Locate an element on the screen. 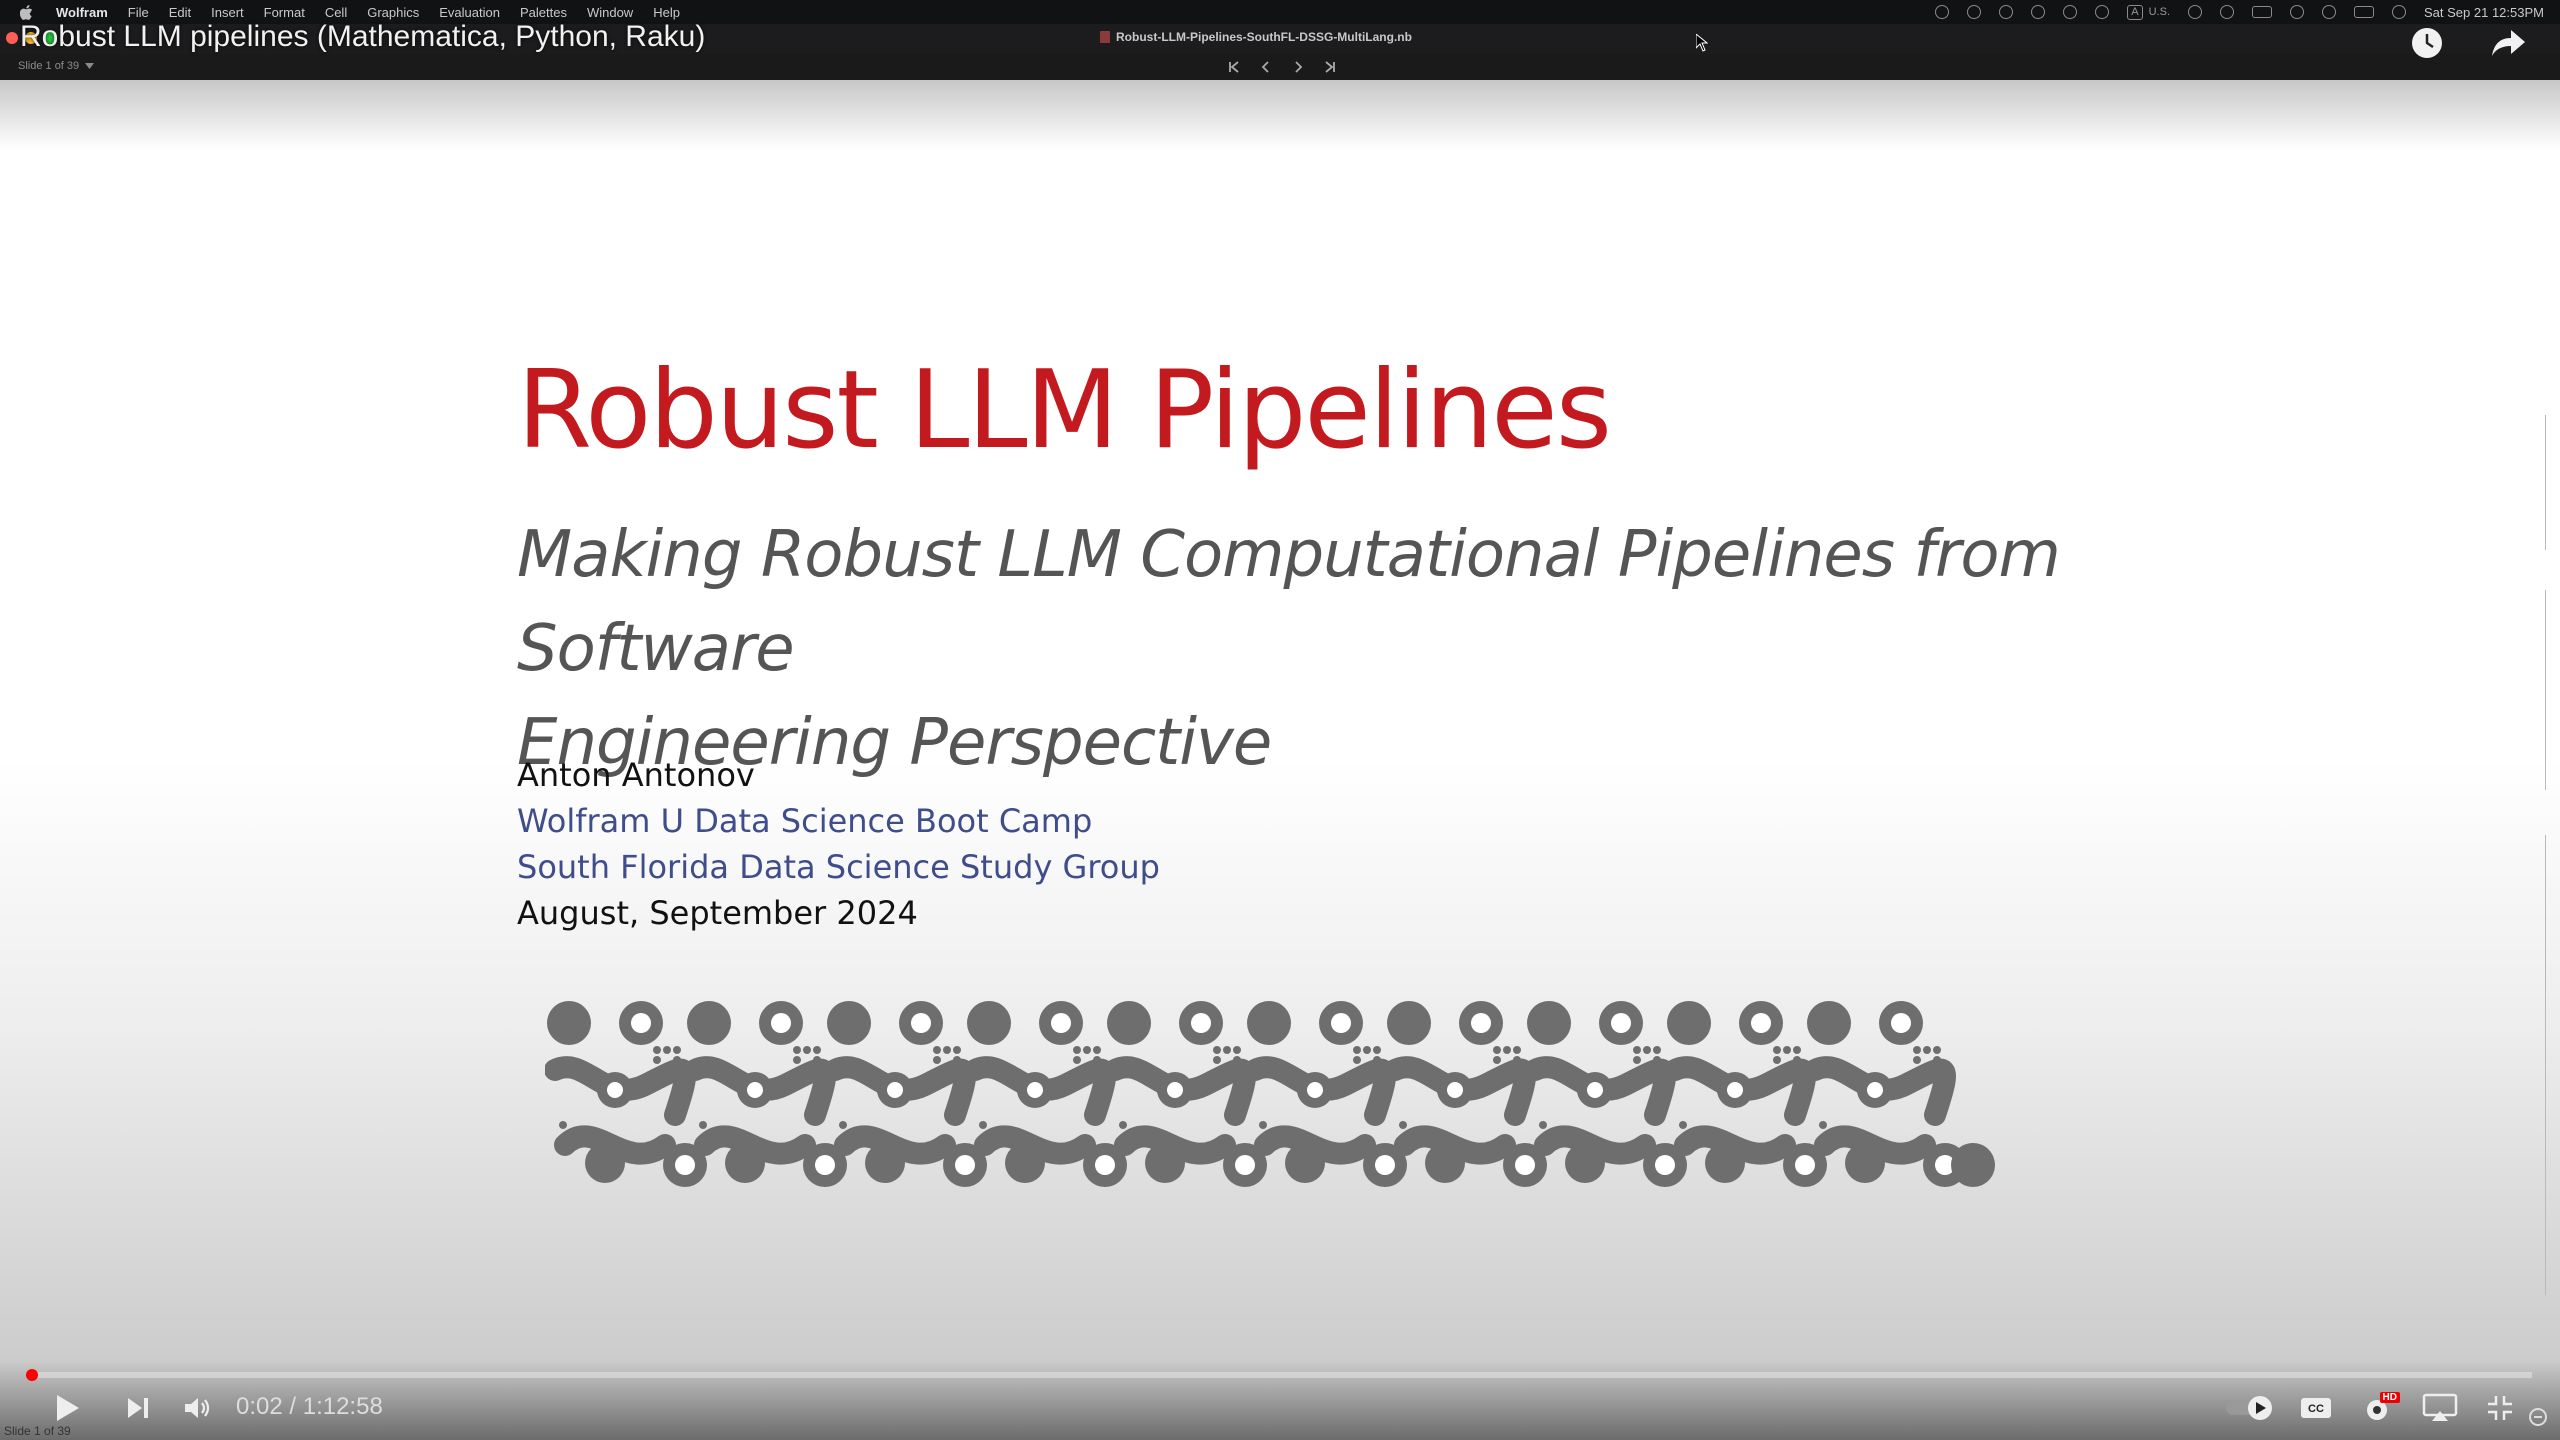  exit-fullscreen-icon is located at coordinates (2500, 1408).